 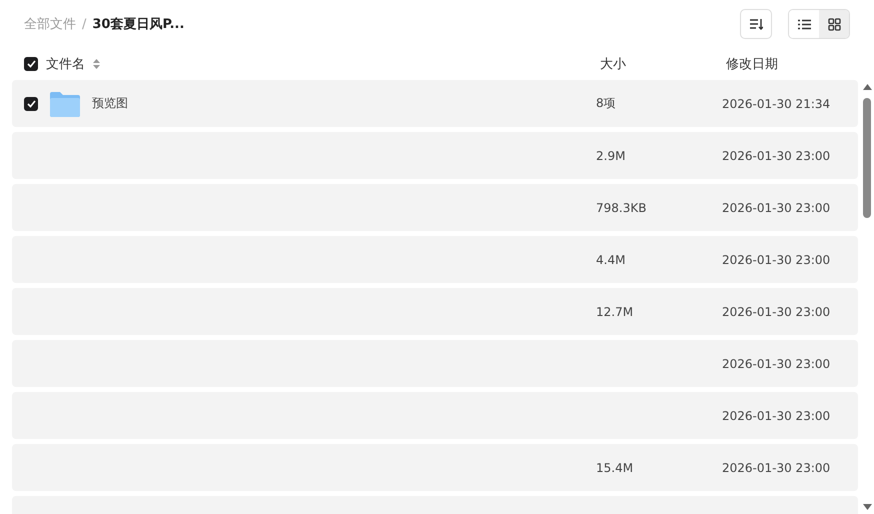 I want to click on grid-icon, so click(x=834, y=24).